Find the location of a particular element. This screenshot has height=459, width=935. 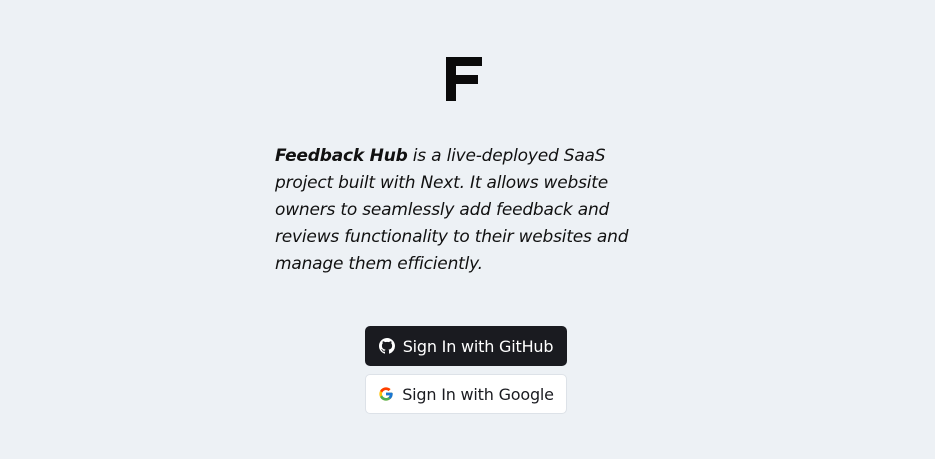

github-icon is located at coordinates (386, 346).